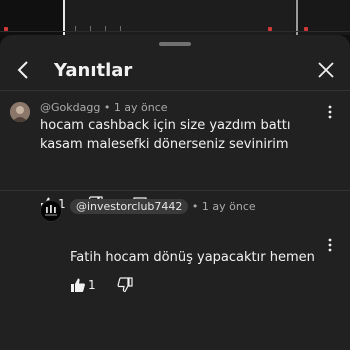 This screenshot has width=350, height=350. What do you see at coordinates (175, 44) in the screenshot?
I see `drag-handle` at bounding box center [175, 44].